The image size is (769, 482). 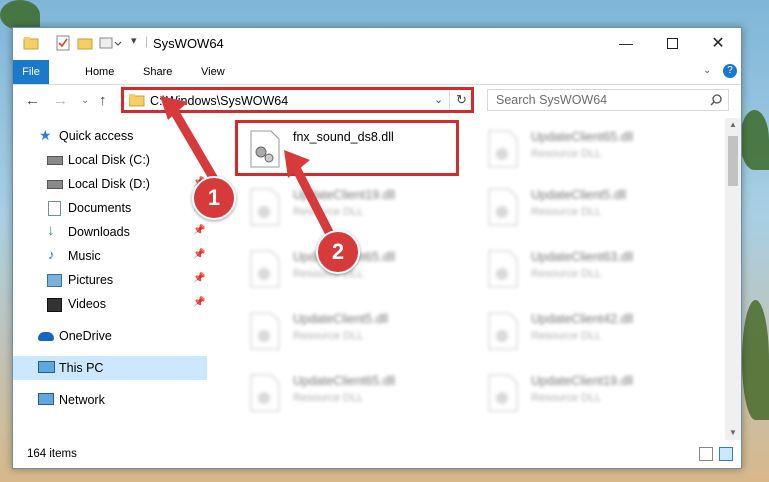 I want to click on maximize-button, so click(x=672, y=43).